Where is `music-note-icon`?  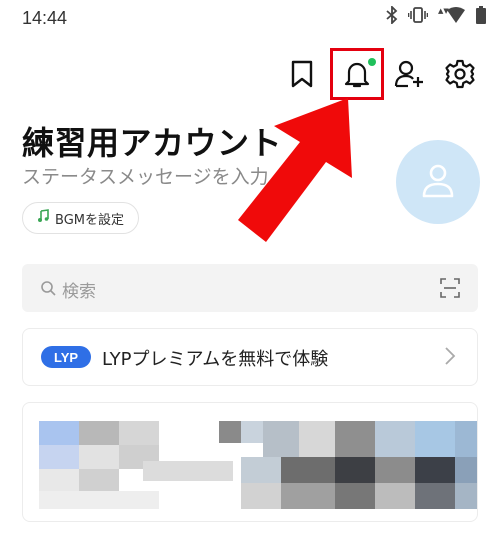 music-note-icon is located at coordinates (43, 218).